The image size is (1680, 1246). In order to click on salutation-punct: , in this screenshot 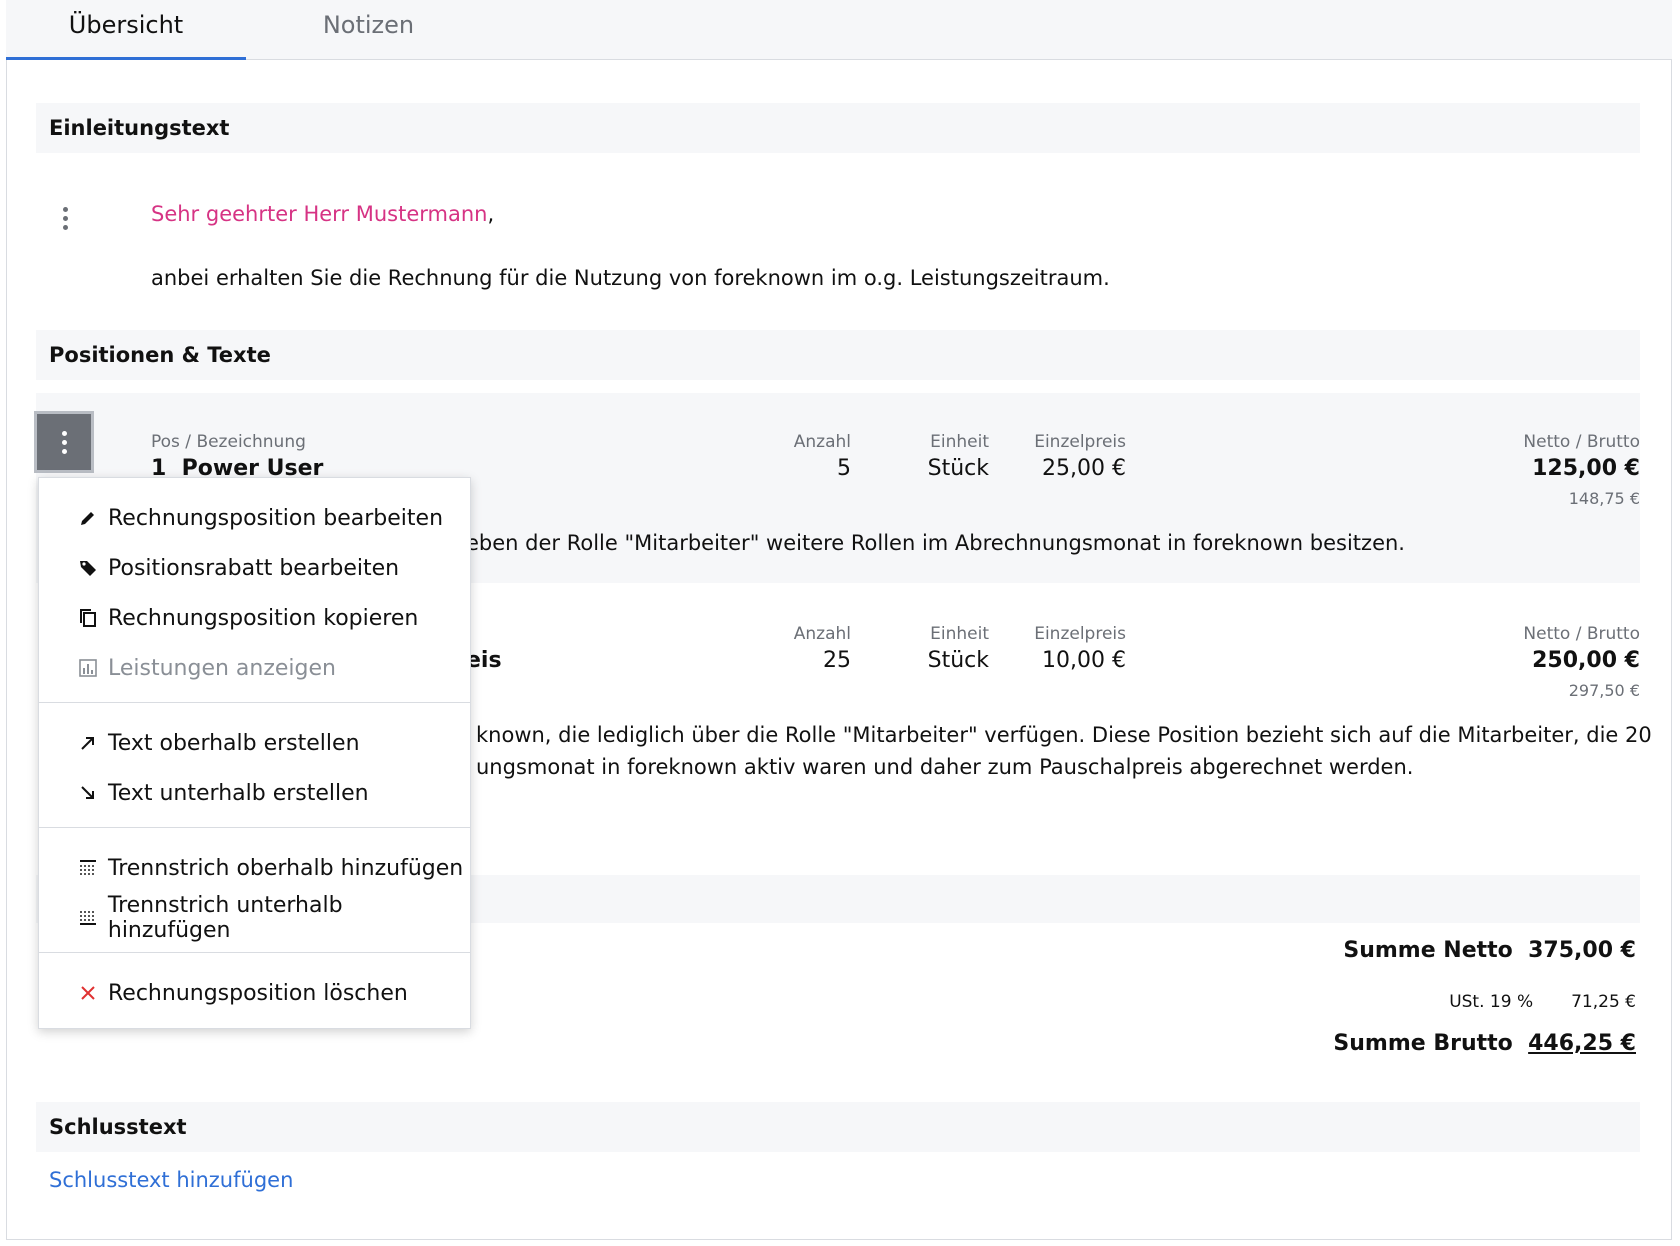, I will do `click(491, 214)`.